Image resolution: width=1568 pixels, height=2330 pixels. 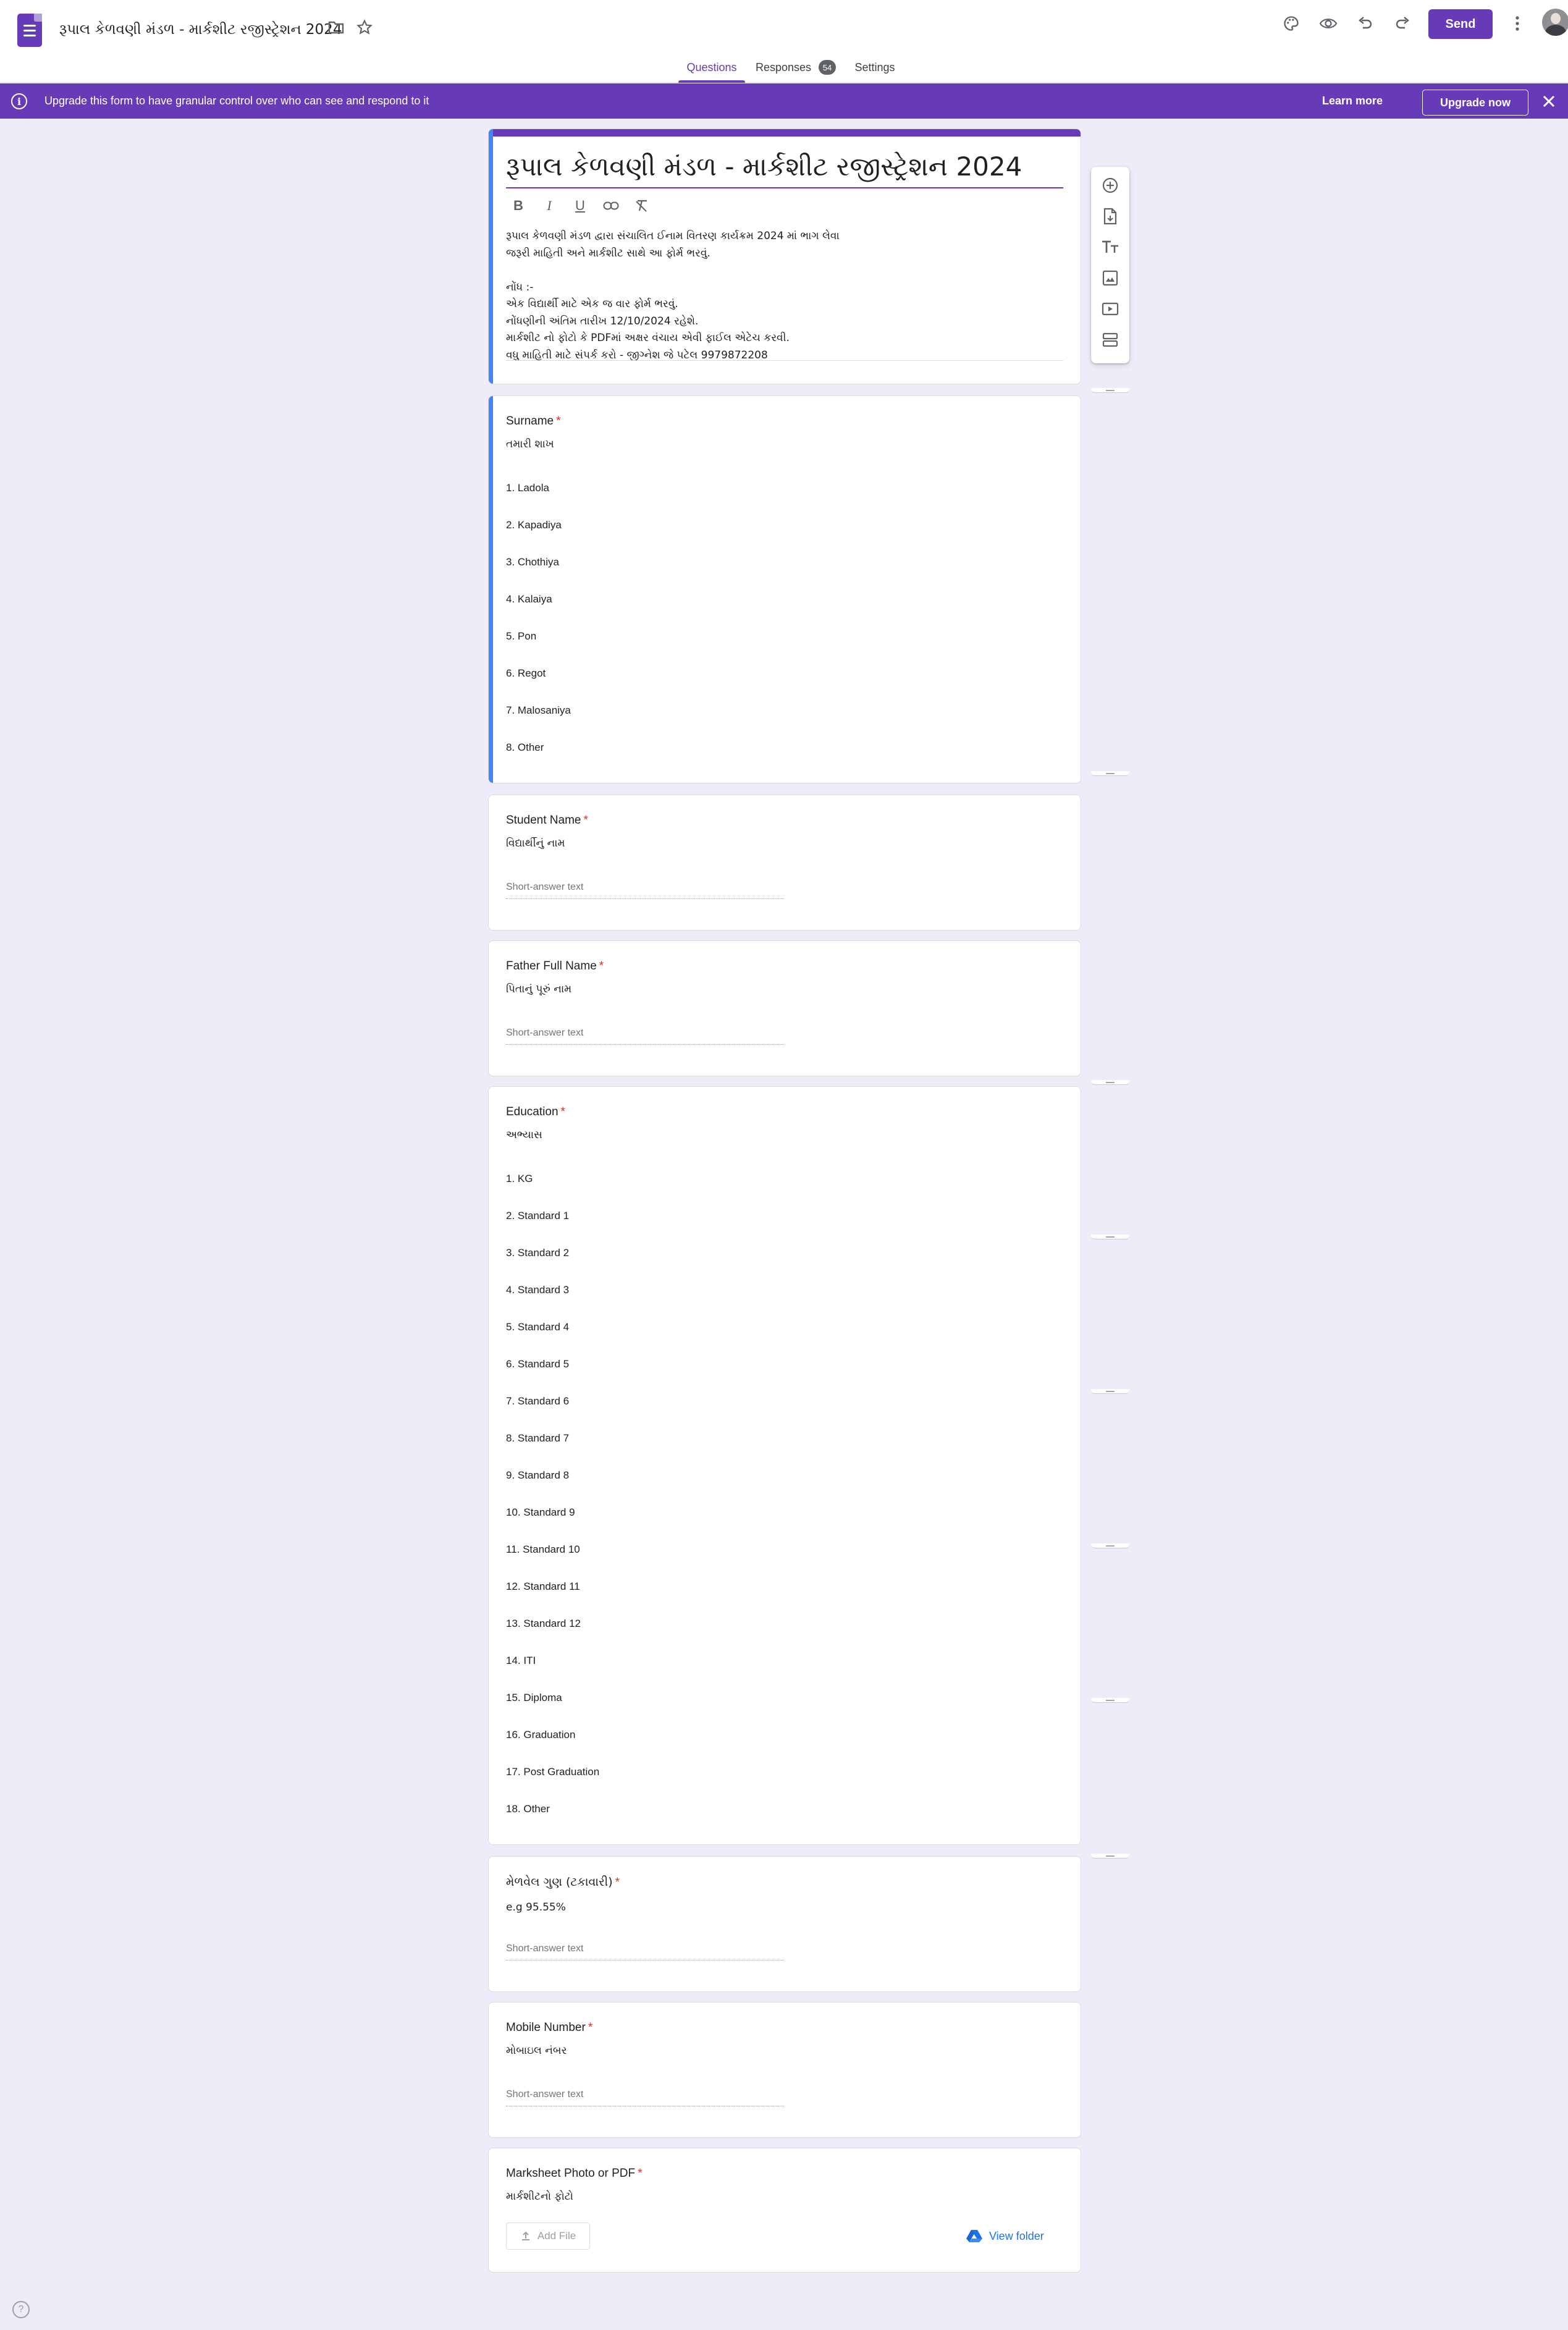 I want to click on underline-icon: U, so click(x=580, y=206).